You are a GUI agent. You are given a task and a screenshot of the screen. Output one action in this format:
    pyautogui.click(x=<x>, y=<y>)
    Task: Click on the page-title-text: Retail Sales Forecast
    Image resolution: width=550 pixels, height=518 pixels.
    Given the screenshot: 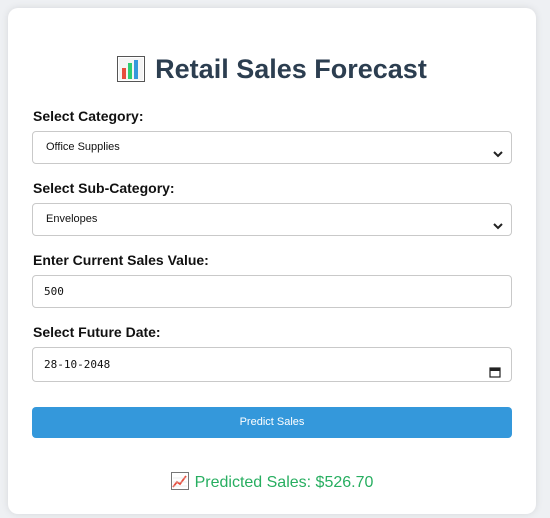 What is the action you would take?
    pyautogui.click(x=291, y=69)
    